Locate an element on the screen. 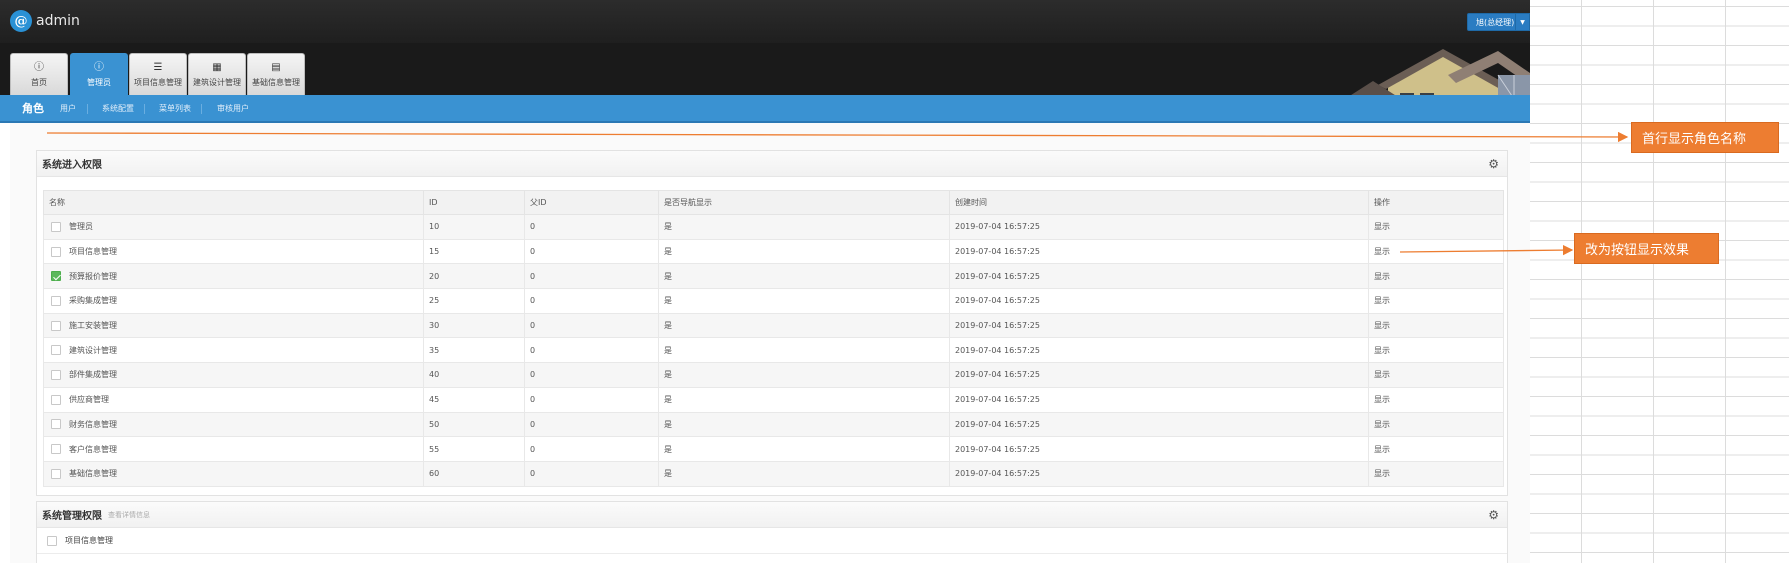 The width and height of the screenshot is (1789, 563). annotation-callout-1: 首行显示角色名称 is located at coordinates (1705, 137).